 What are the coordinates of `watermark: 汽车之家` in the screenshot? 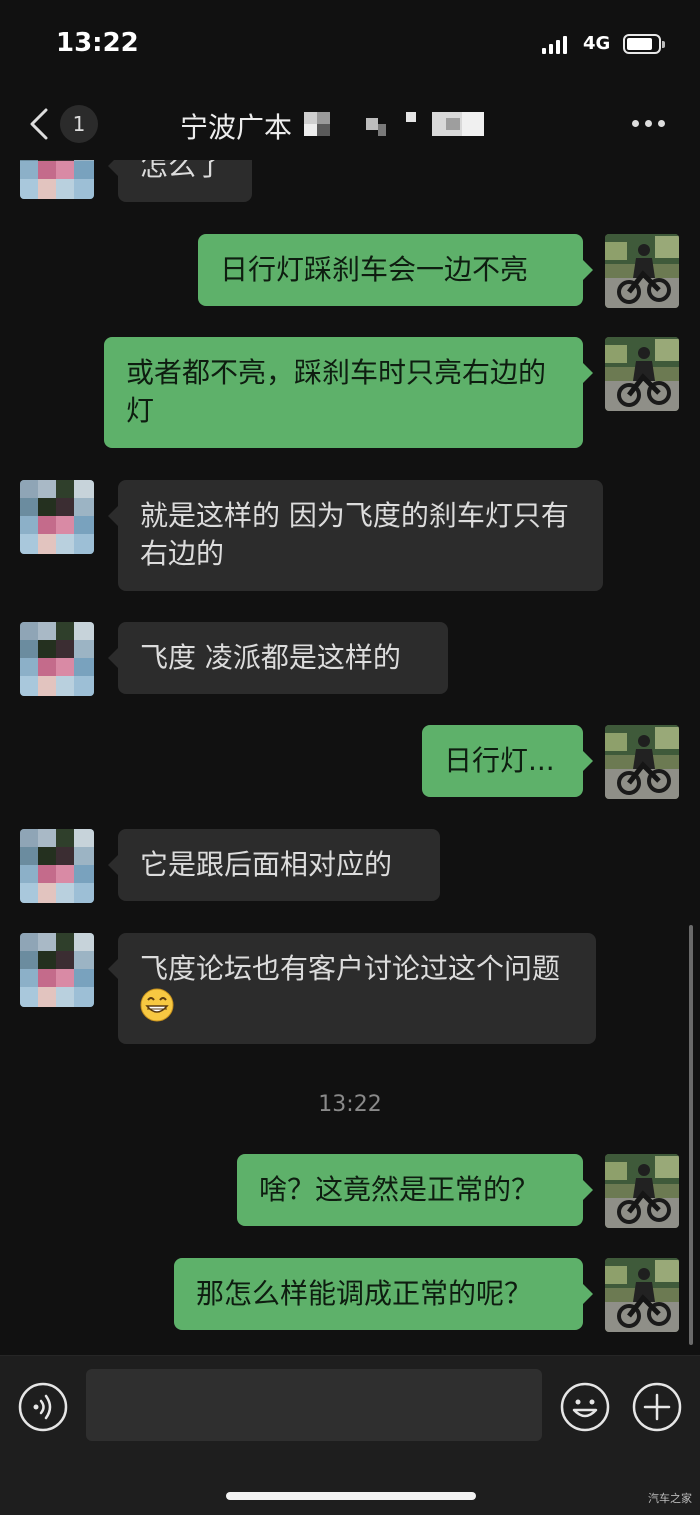 It's located at (670, 1498).